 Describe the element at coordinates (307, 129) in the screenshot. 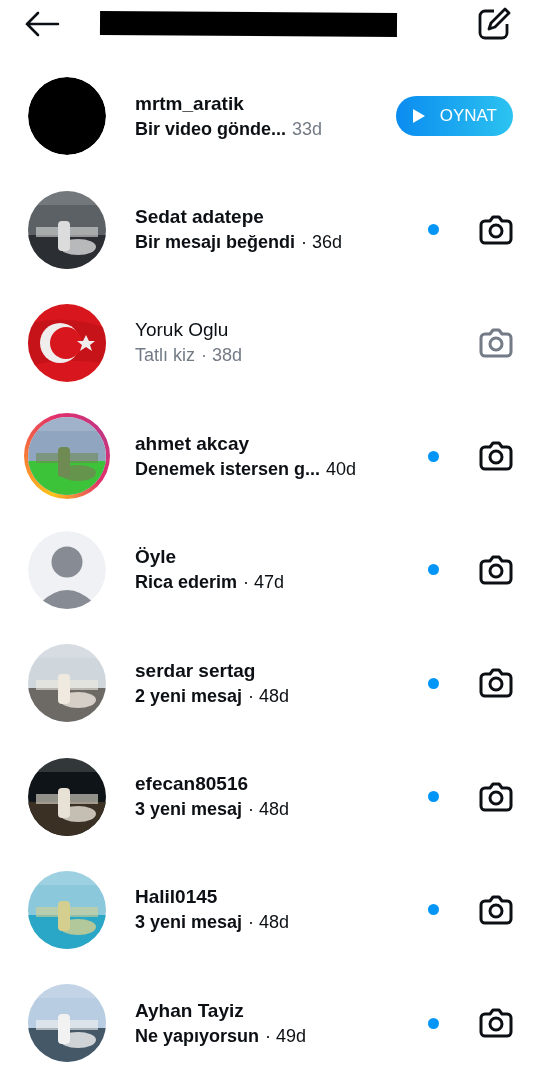

I see `message-time: 33d` at that location.